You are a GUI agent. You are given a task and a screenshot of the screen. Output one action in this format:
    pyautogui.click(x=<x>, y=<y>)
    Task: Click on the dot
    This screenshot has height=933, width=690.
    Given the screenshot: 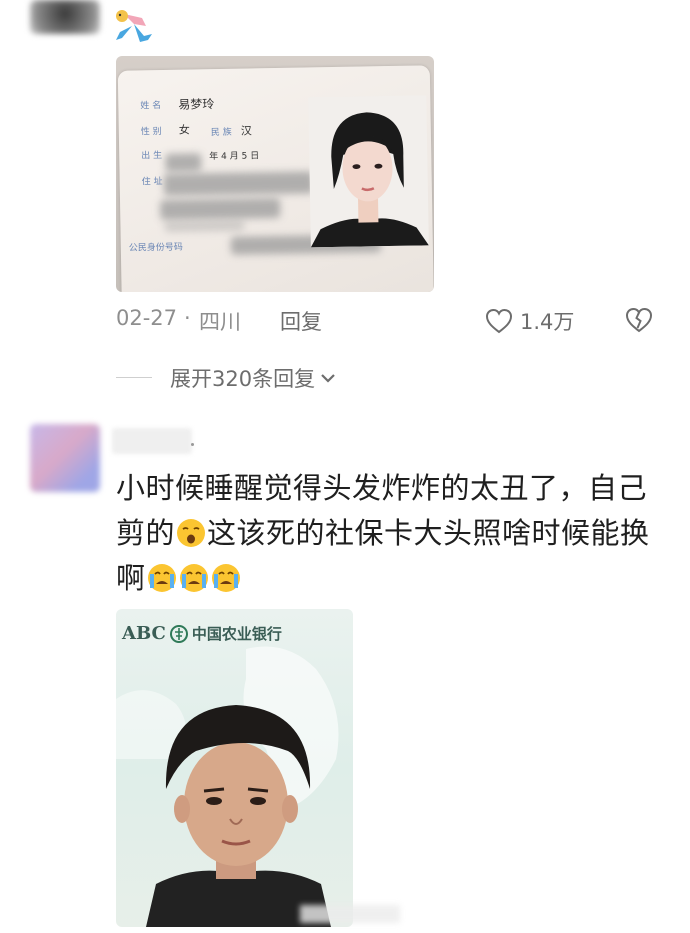 What is the action you would take?
    pyautogui.click(x=192, y=444)
    